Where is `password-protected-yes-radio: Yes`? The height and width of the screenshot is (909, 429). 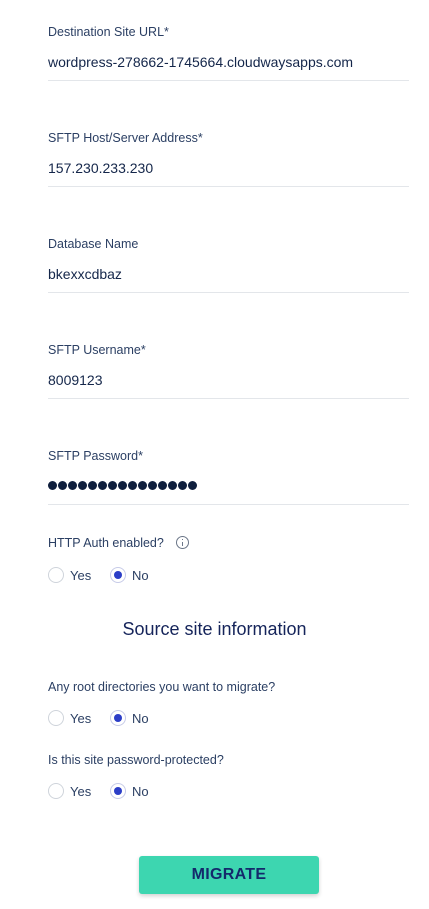
password-protected-yes-radio: Yes is located at coordinates (69, 791).